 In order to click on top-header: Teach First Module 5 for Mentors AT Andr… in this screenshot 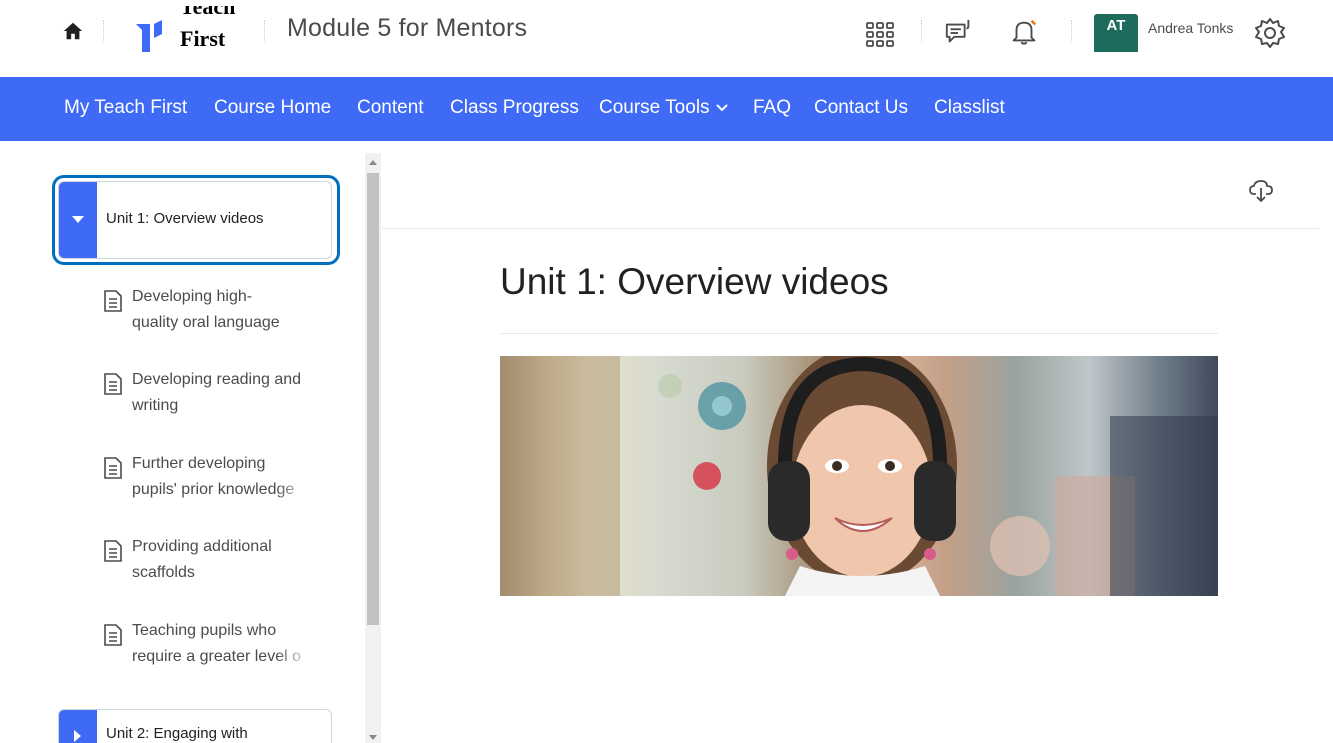, I will do `click(666, 38)`.